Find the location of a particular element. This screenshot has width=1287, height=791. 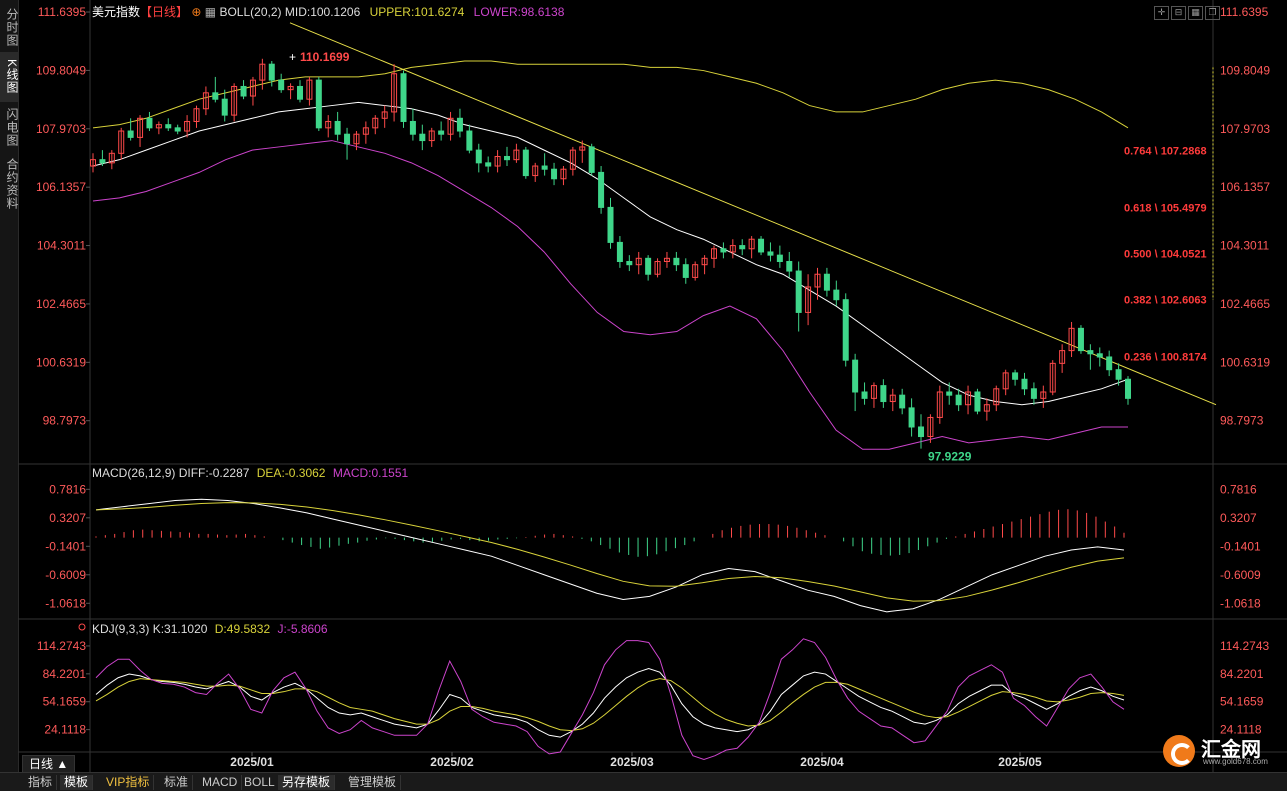

price-tick-right: 109.8049 is located at coordinates (1245, 70).